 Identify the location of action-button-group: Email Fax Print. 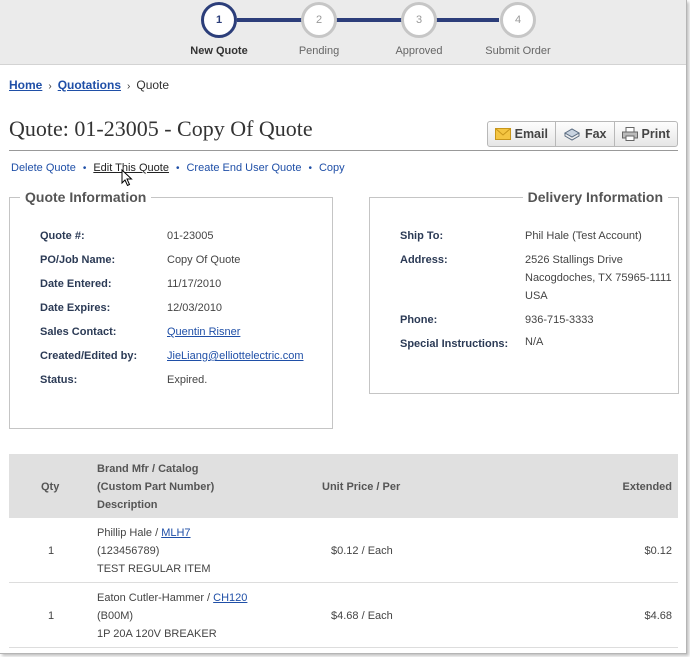
(582, 134).